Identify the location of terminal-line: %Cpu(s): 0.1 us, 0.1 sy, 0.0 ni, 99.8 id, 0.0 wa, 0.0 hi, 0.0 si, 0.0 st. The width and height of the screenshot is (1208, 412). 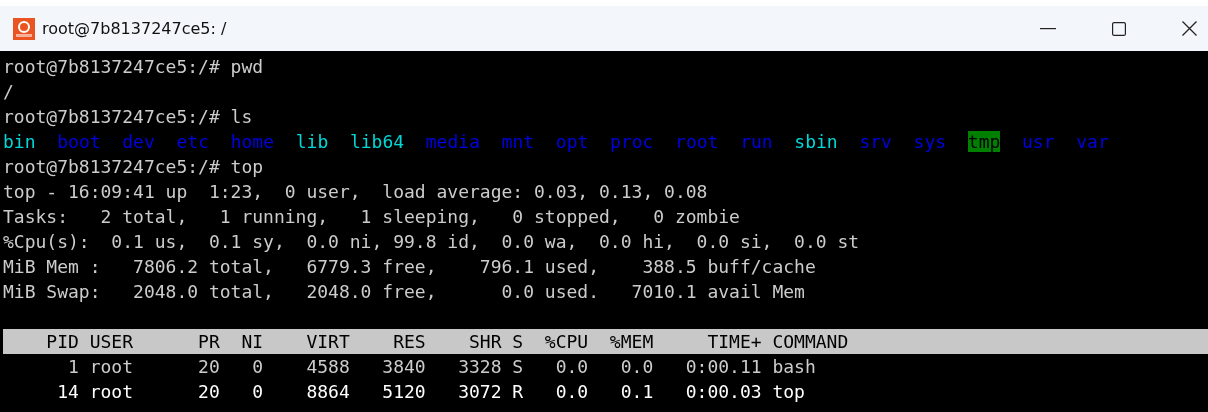
(431, 241).